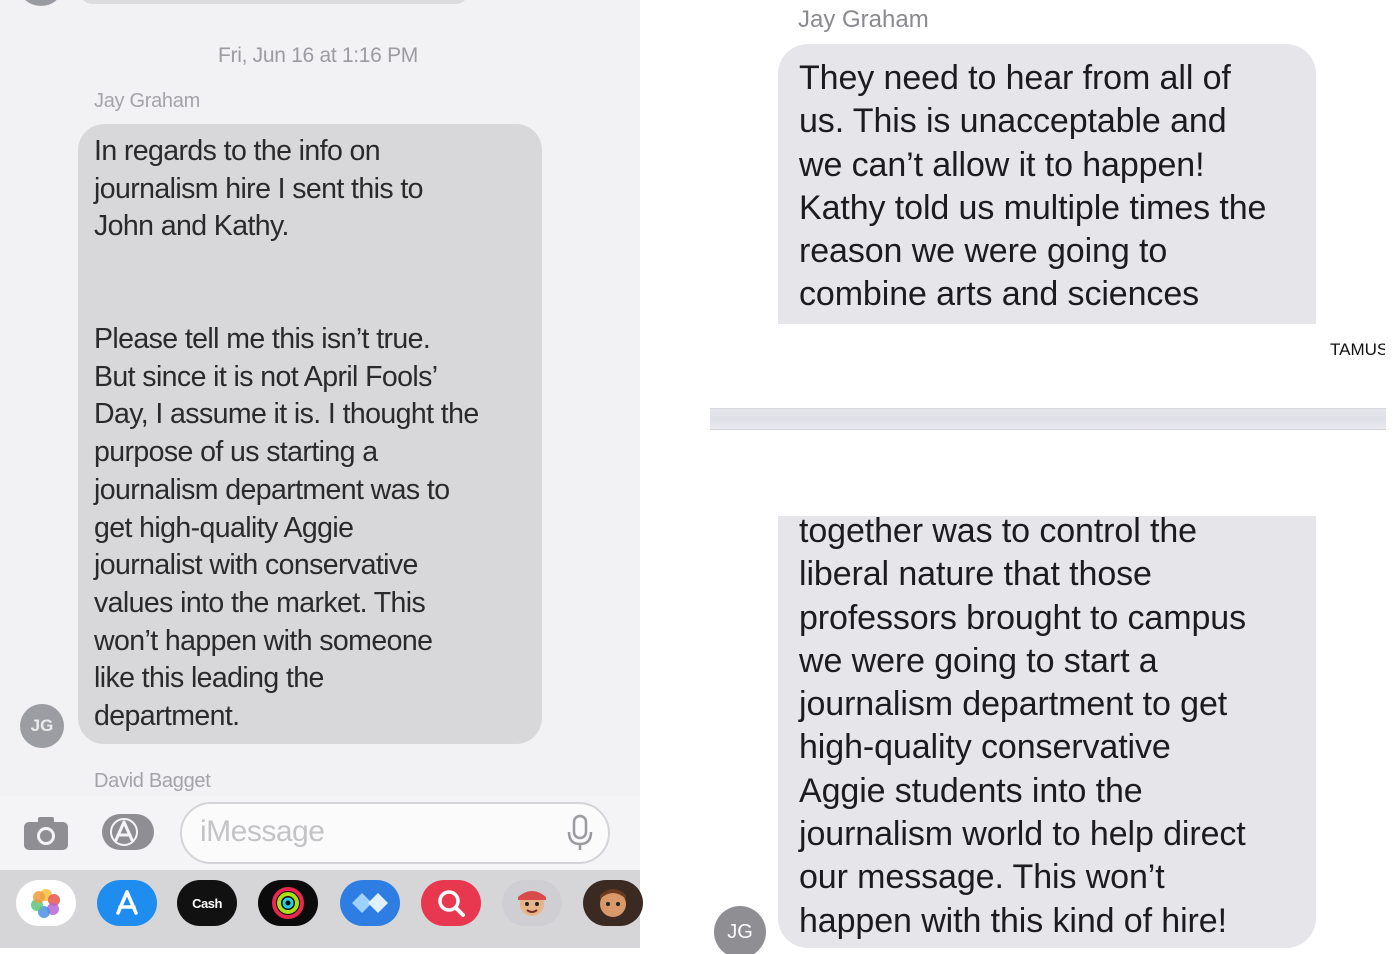  What do you see at coordinates (127, 903) in the screenshot?
I see `app-store-icon` at bounding box center [127, 903].